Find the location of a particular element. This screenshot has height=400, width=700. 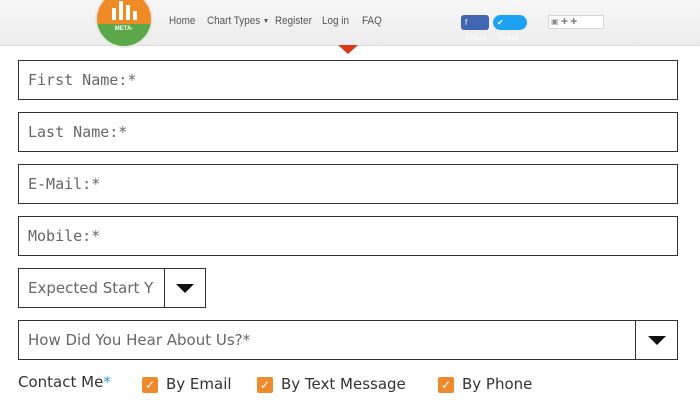

contact-option-label: By Text Message is located at coordinates (343, 384).